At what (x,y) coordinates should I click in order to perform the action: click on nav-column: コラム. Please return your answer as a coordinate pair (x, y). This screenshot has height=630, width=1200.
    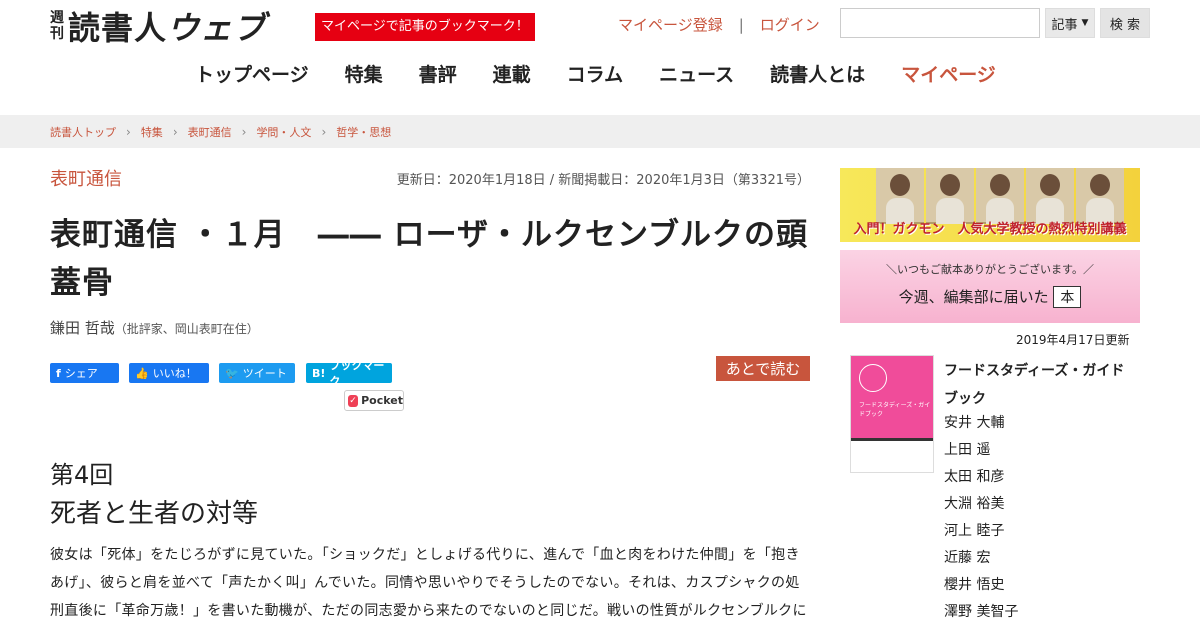
    Looking at the image, I should click on (595, 73).